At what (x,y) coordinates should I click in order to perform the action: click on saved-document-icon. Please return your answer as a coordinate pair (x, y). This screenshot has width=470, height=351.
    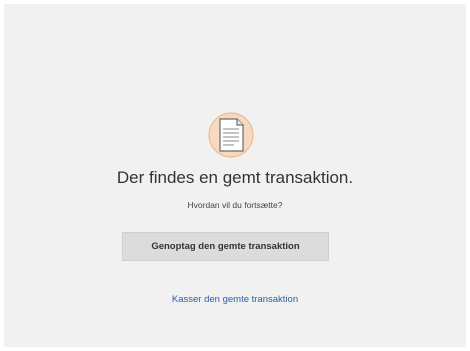
    Looking at the image, I should click on (231, 135).